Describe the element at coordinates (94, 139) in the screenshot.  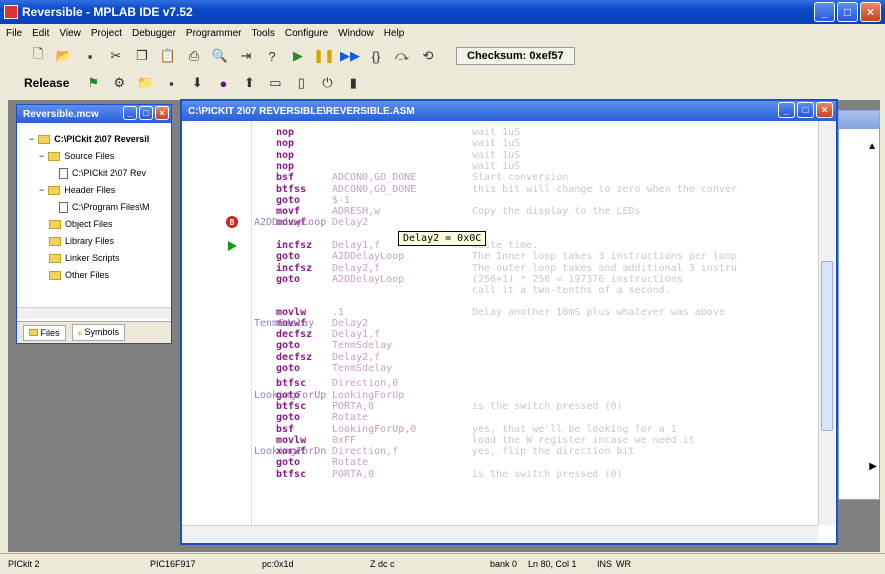
I see `tree-root: − C:\PICkit 2\07 Reversil` at that location.